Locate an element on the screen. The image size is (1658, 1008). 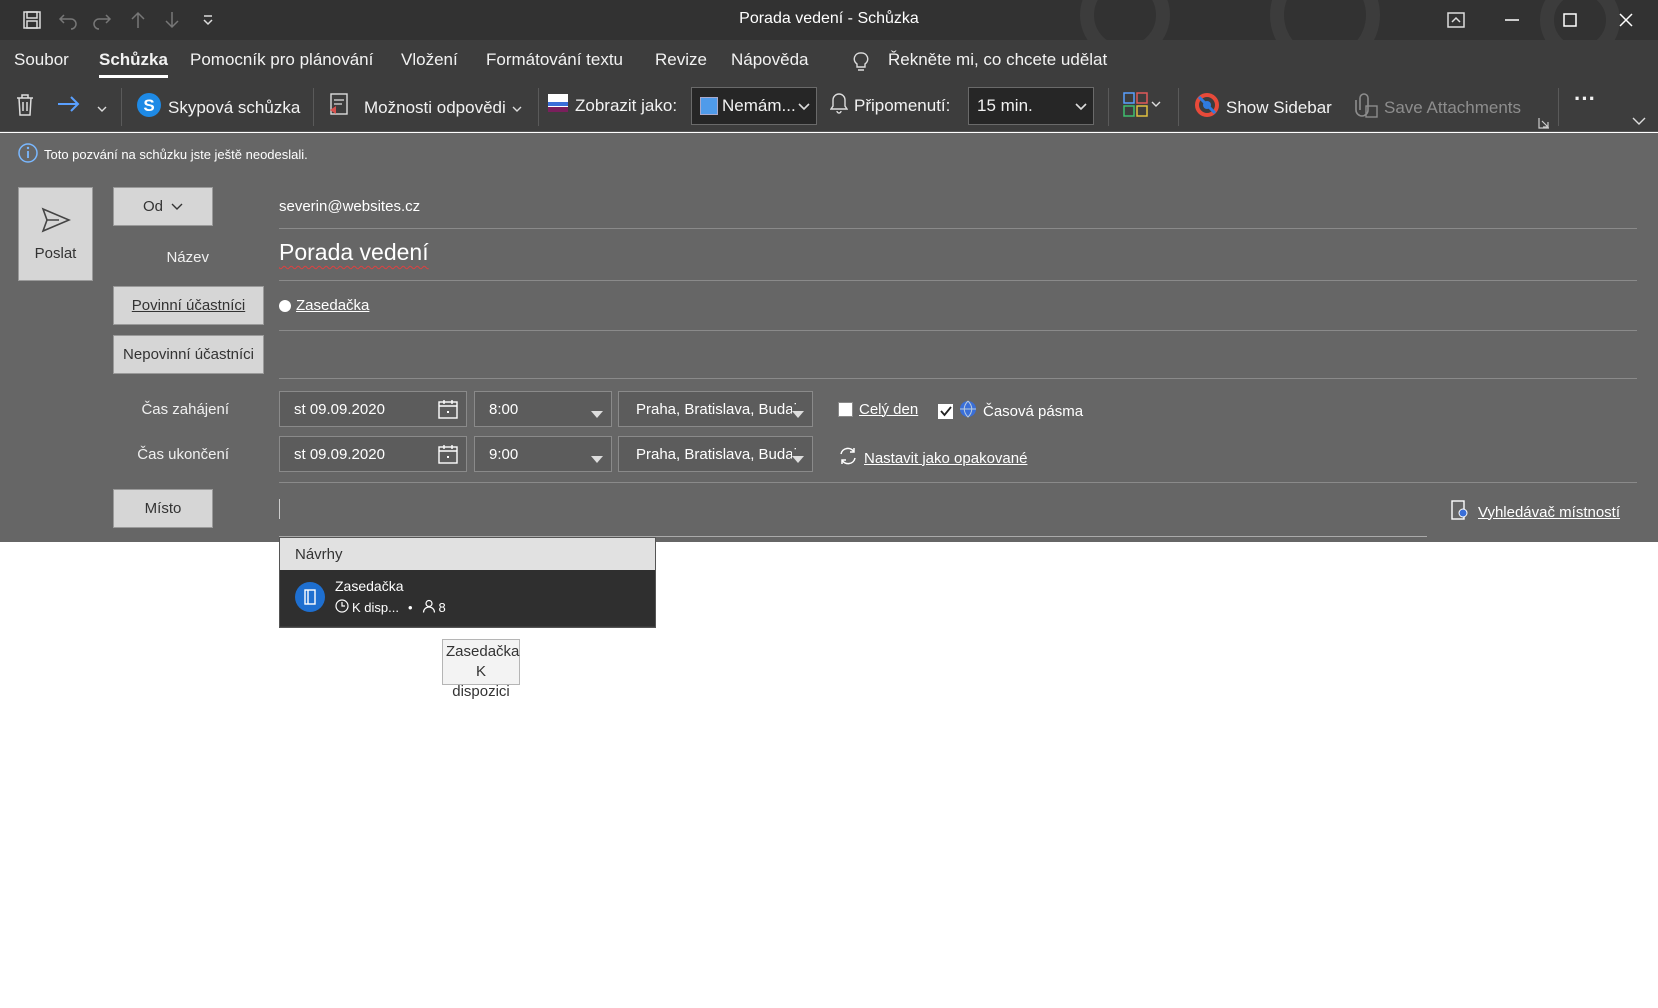
minimize-icon is located at coordinates (1512, 20).